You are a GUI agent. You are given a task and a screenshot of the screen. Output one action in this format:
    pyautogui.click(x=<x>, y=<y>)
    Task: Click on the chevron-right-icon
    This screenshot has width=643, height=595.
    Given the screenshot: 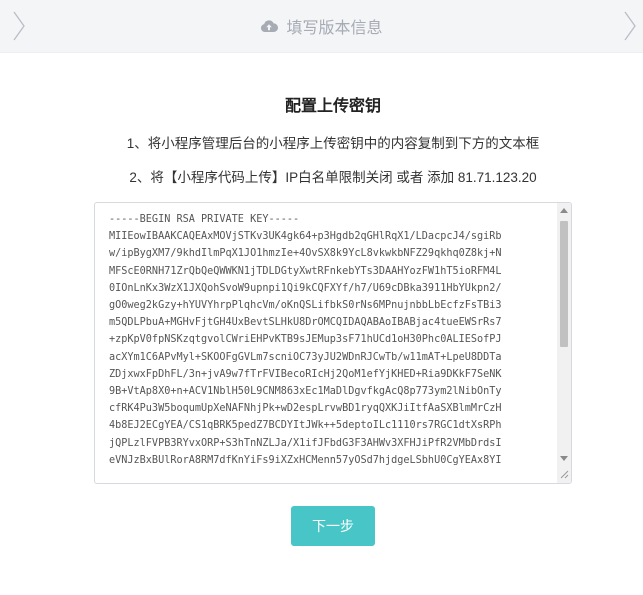 What is the action you would take?
    pyautogui.click(x=630, y=26)
    